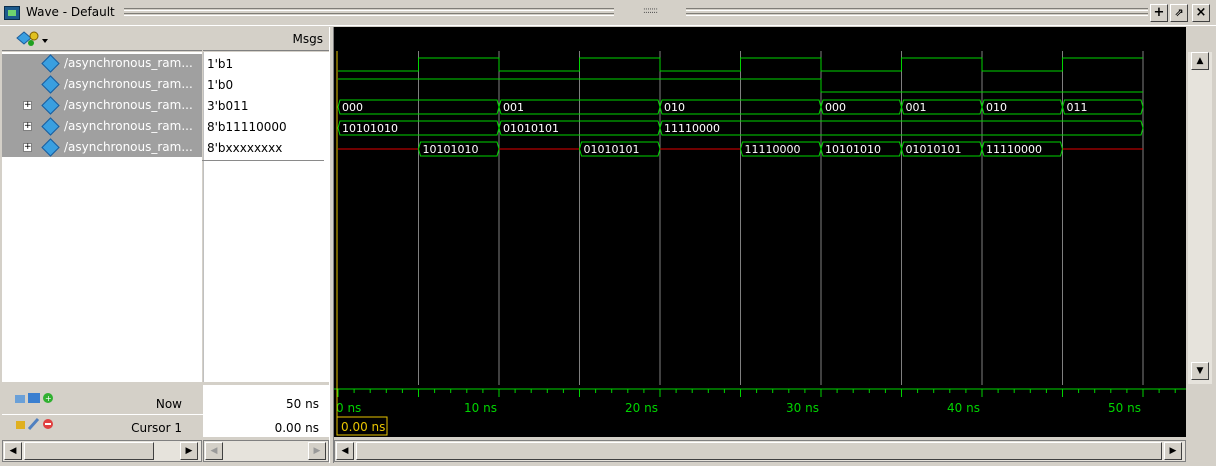 This screenshot has height=466, width=1216. Describe the element at coordinates (760, 39) in the screenshot. I see `wave-header-strip` at that location.